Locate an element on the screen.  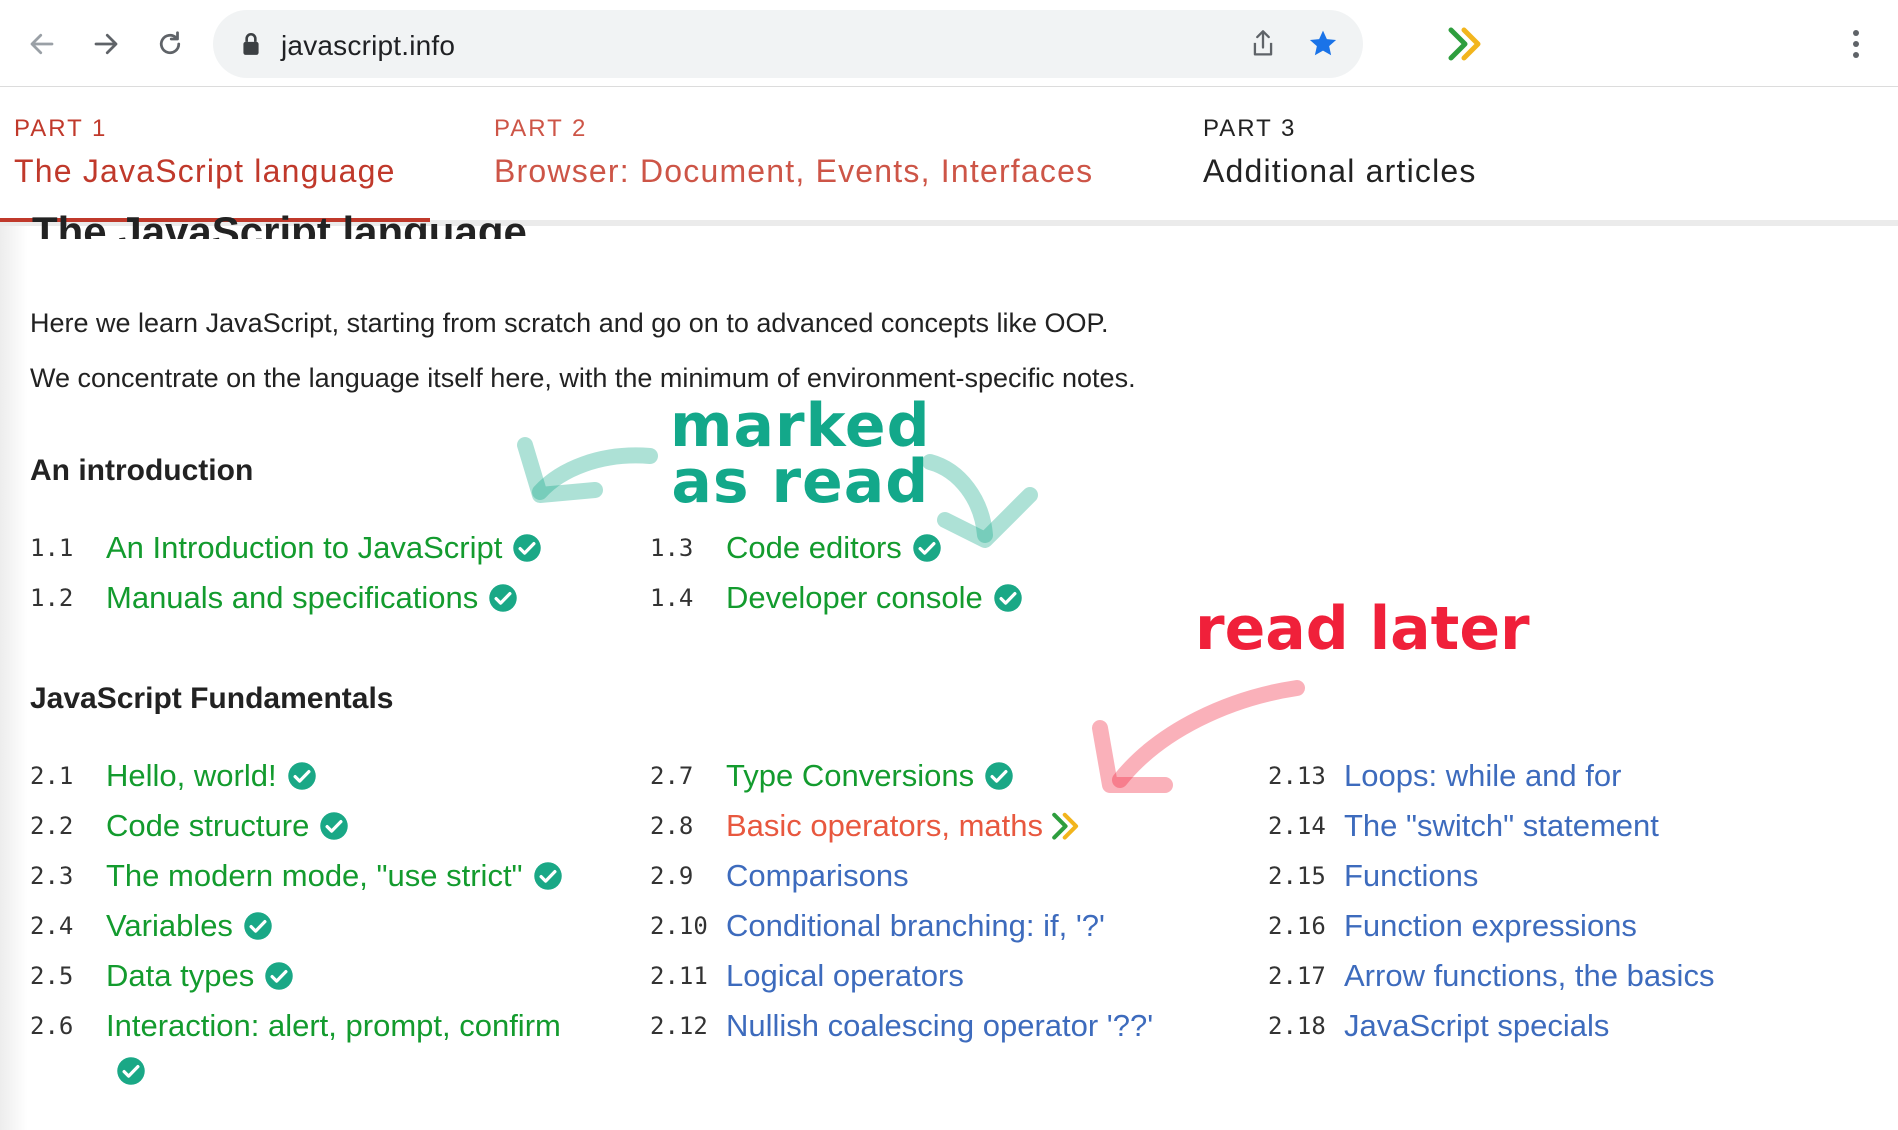
chapter-link: Type Conversions is located at coordinates (850, 776).